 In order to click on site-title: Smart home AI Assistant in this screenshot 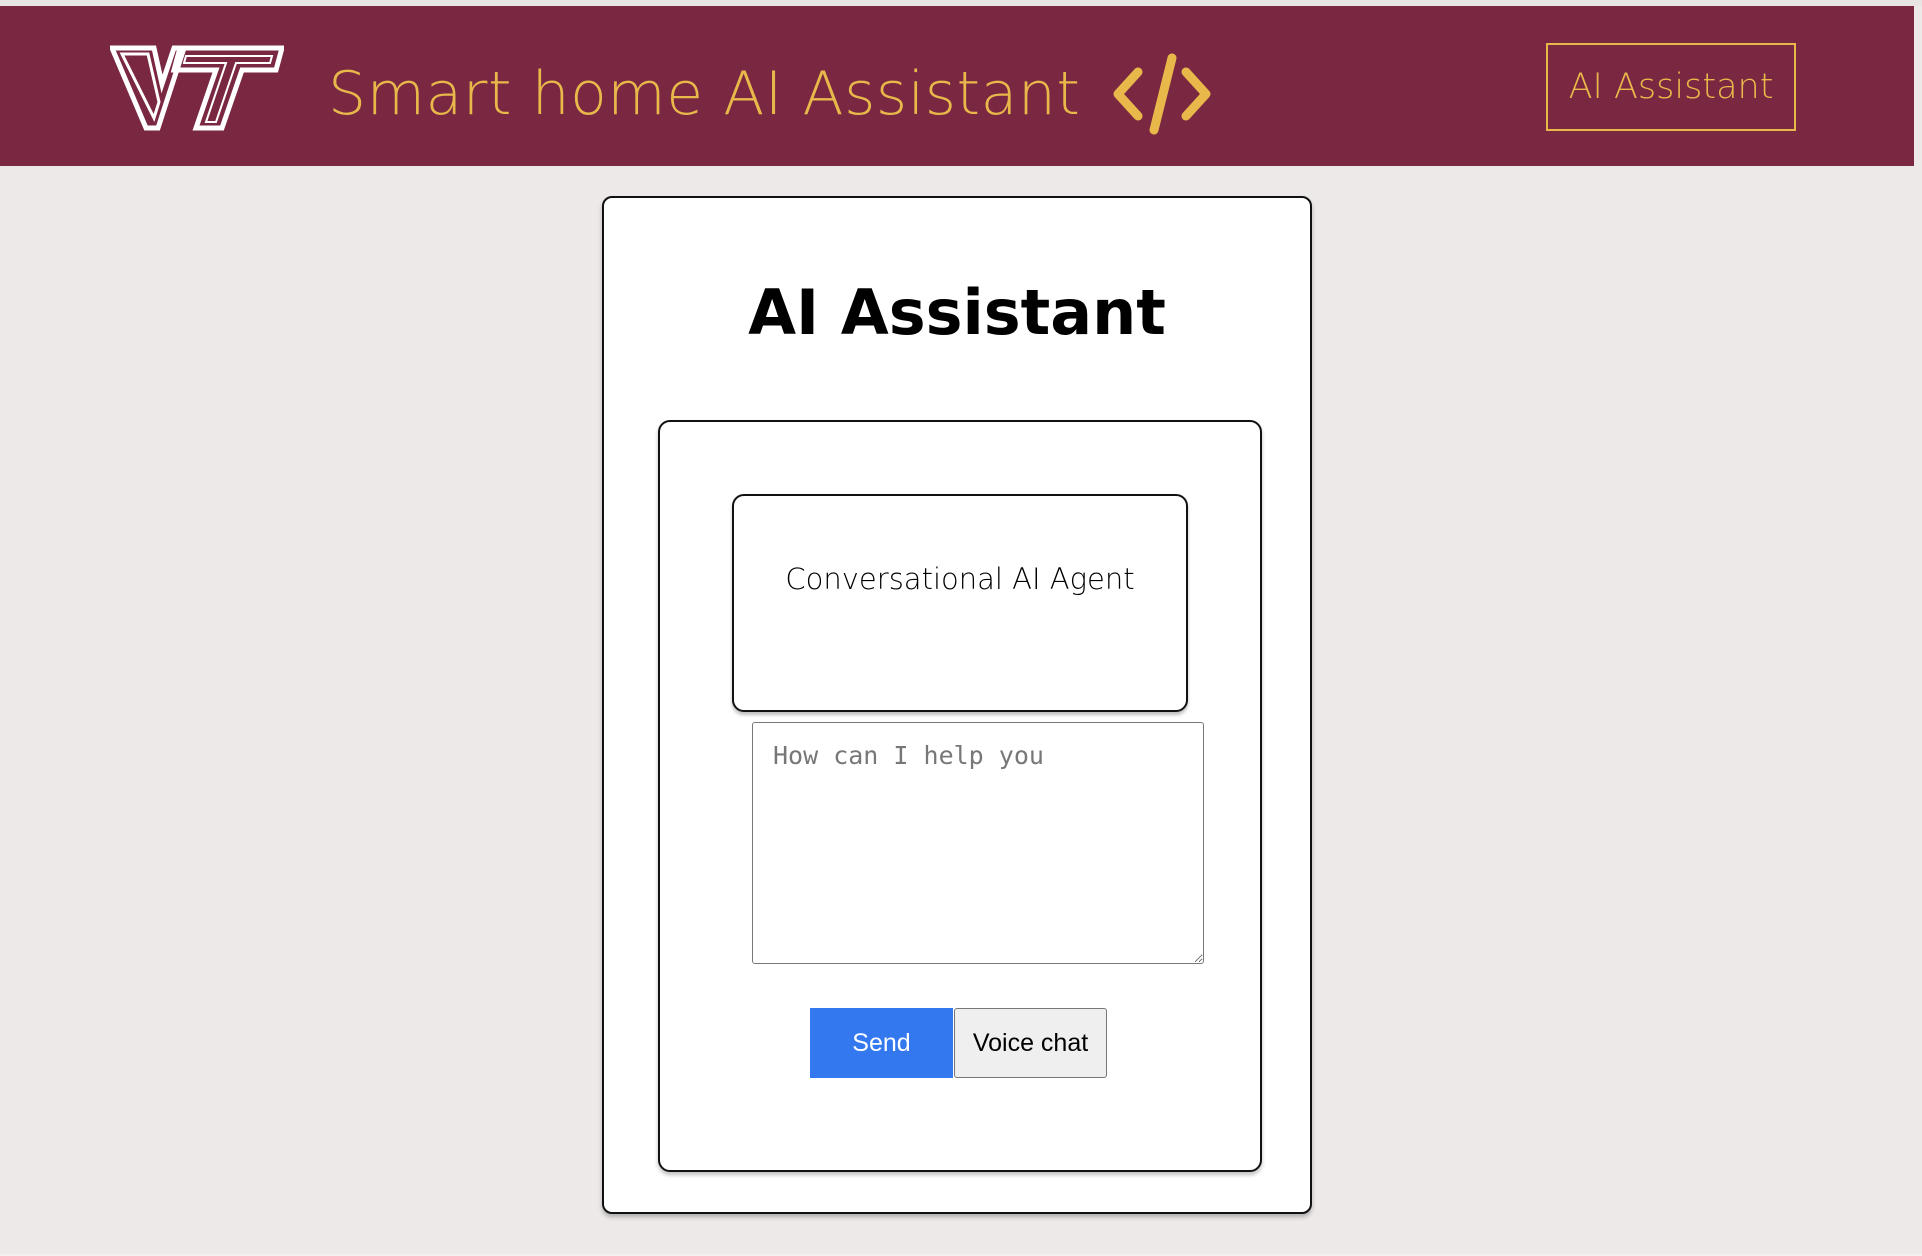, I will do `click(770, 94)`.